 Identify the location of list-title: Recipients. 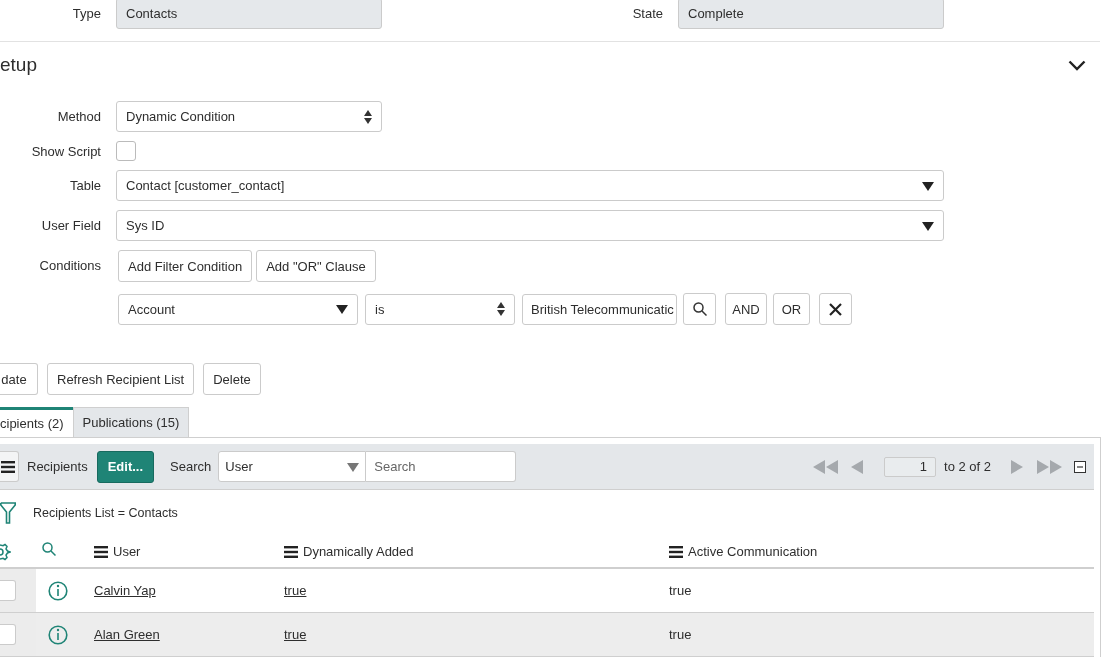
(57, 466).